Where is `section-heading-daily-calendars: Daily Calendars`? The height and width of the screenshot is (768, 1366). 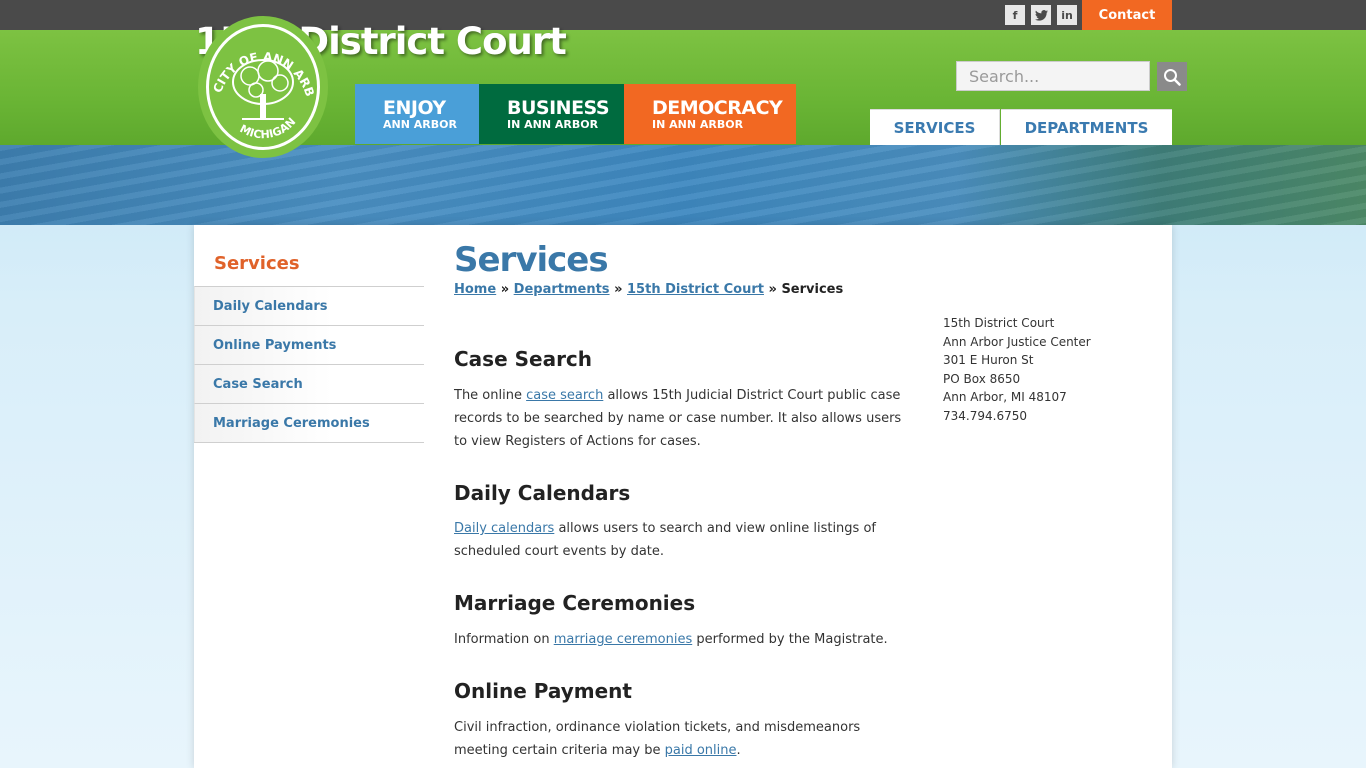
section-heading-daily-calendars: Daily Calendars is located at coordinates (542, 493).